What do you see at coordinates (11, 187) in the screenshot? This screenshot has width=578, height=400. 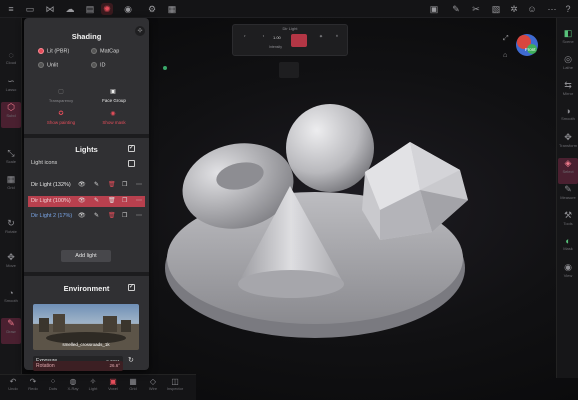 I see `tool-grid: ▦ Grid` at bounding box center [11, 187].